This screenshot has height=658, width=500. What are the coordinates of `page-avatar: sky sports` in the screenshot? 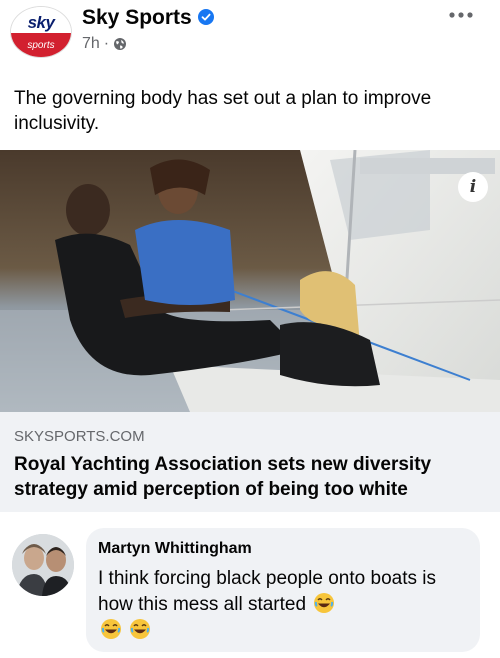 It's located at (41, 32).